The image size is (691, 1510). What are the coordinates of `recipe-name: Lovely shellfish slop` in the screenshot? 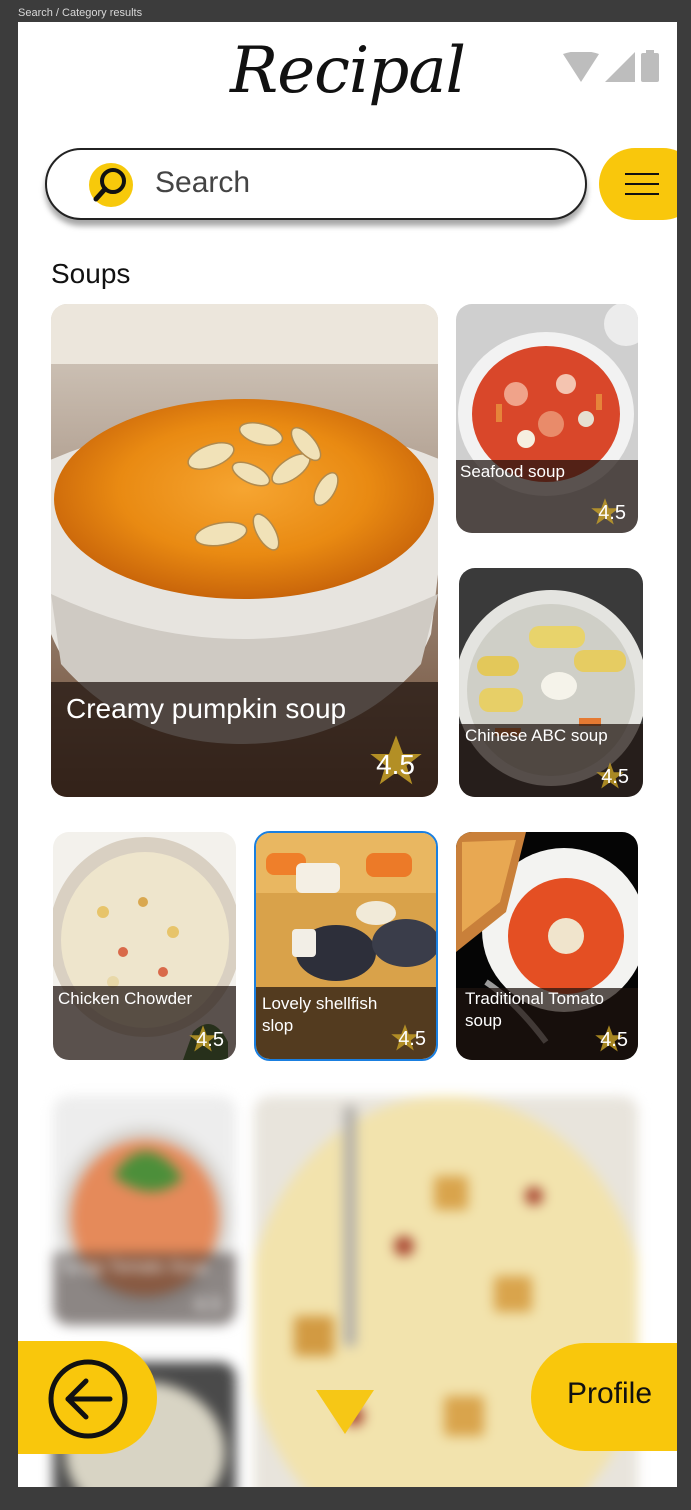 It's located at (320, 1014).